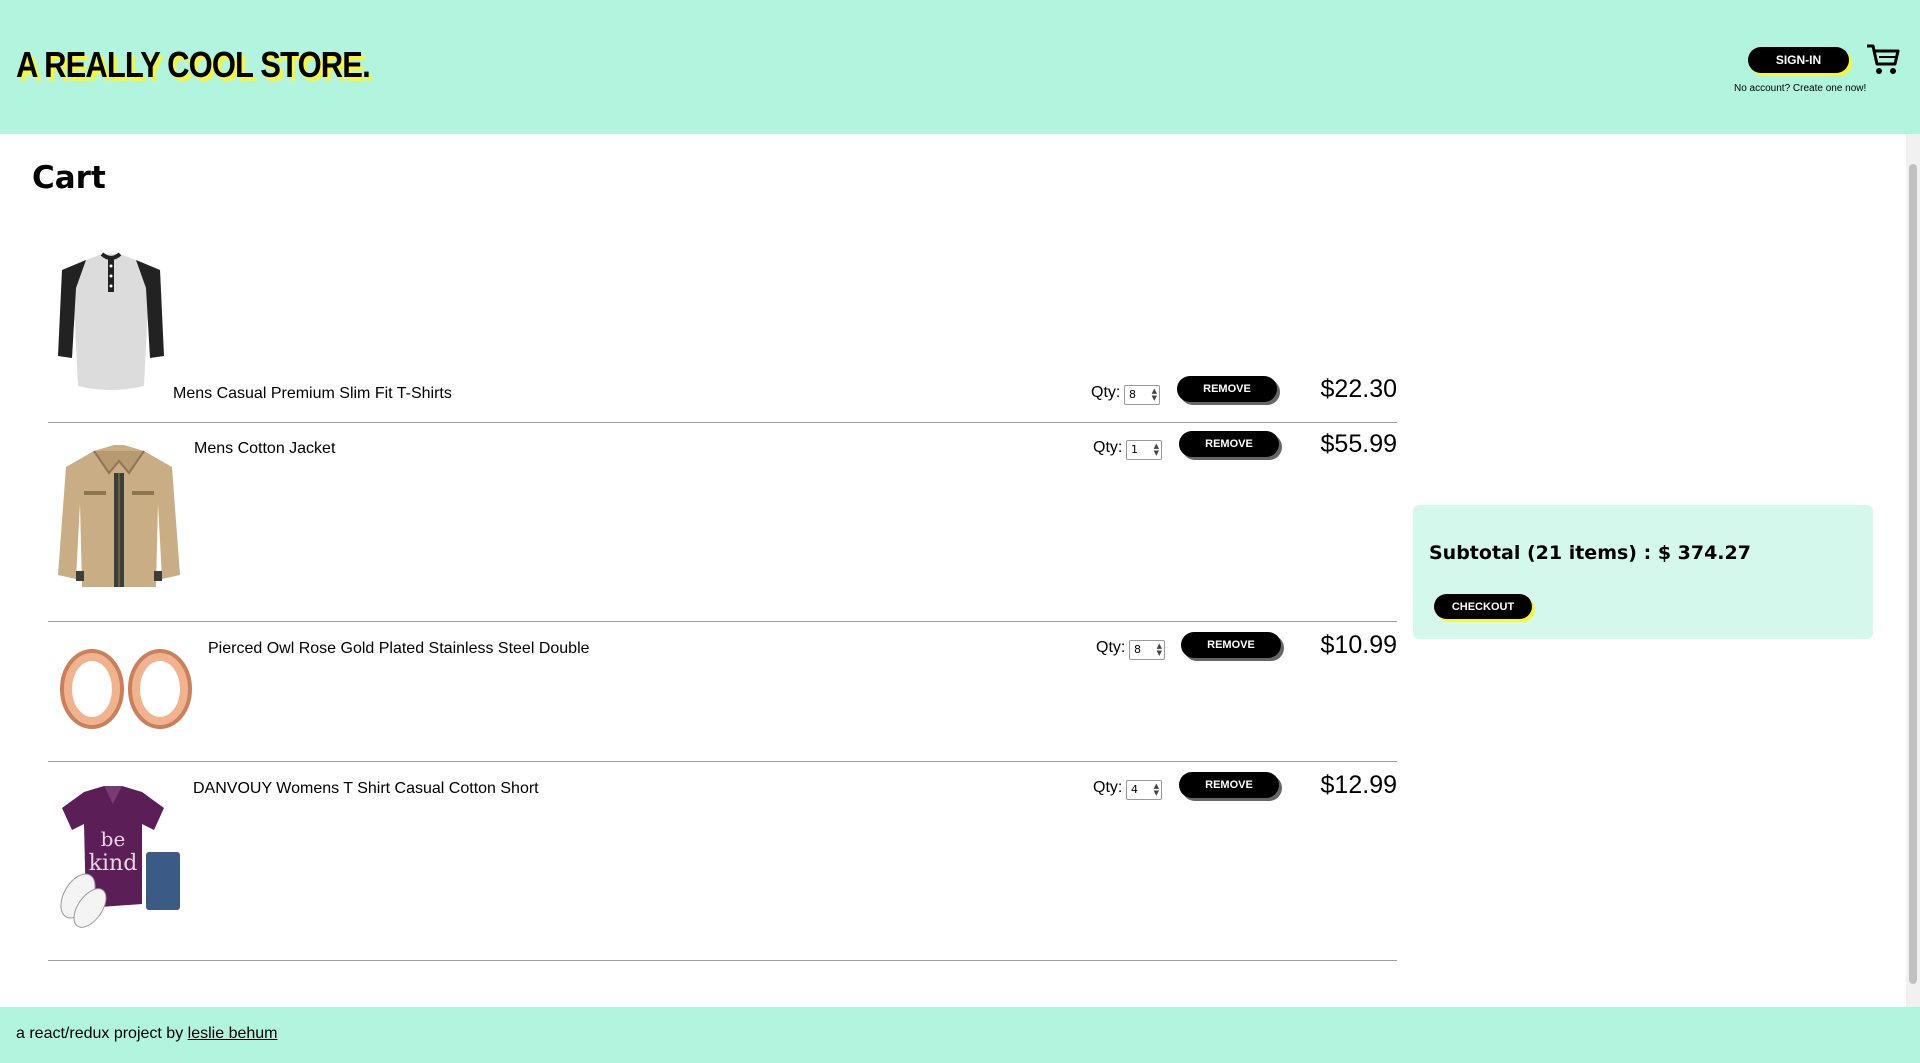 The image size is (1920, 1063). I want to click on author-link: leslie behum, so click(233, 1033).